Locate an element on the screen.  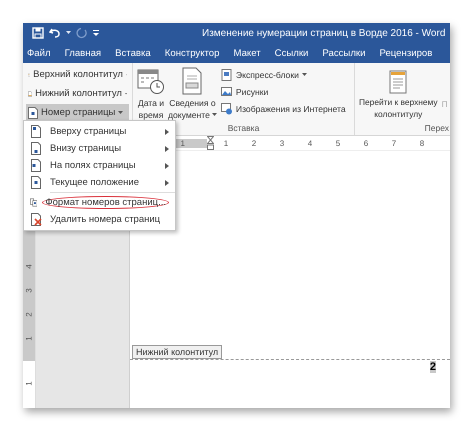
ruler-number: 5 is located at coordinates (338, 143).